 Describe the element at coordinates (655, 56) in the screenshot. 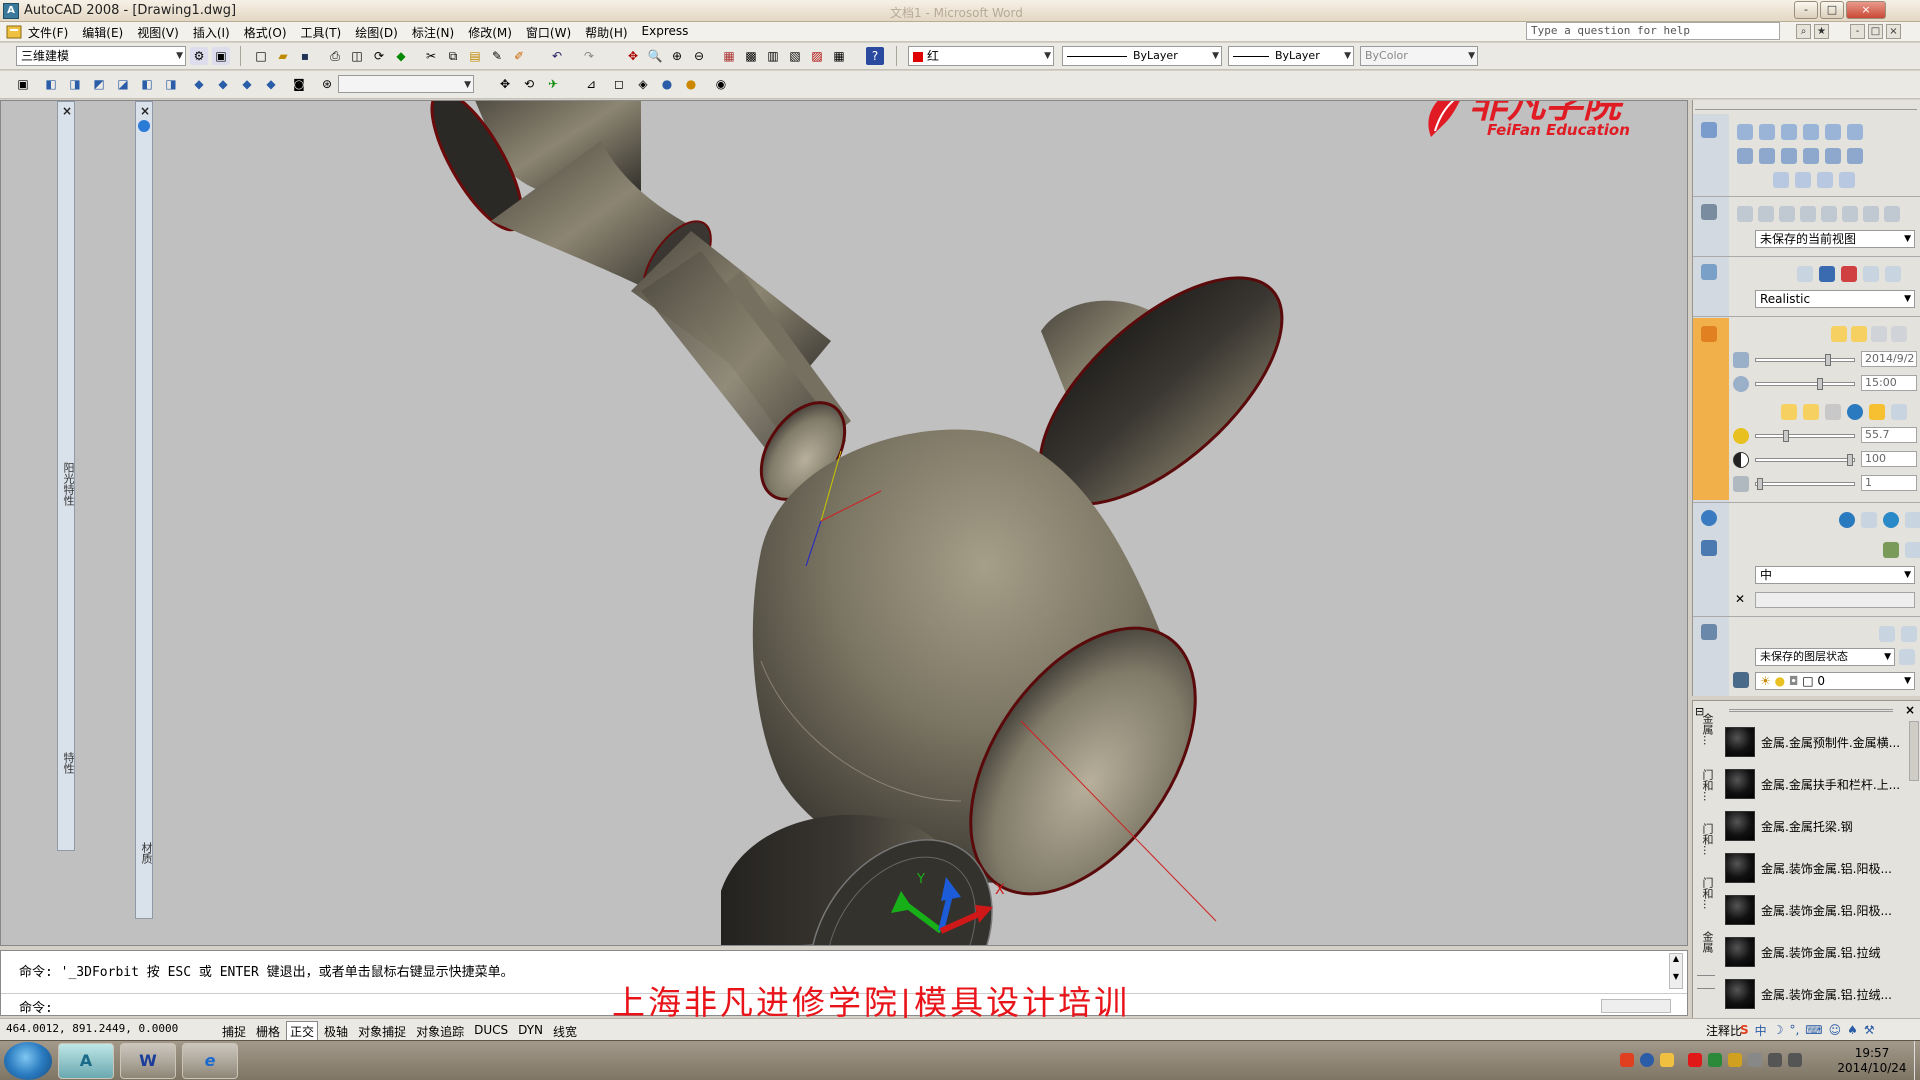

I see `zoom-realtime-icon: 🔍` at that location.